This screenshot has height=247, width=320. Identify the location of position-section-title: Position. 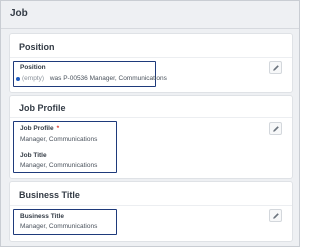
(37, 47).